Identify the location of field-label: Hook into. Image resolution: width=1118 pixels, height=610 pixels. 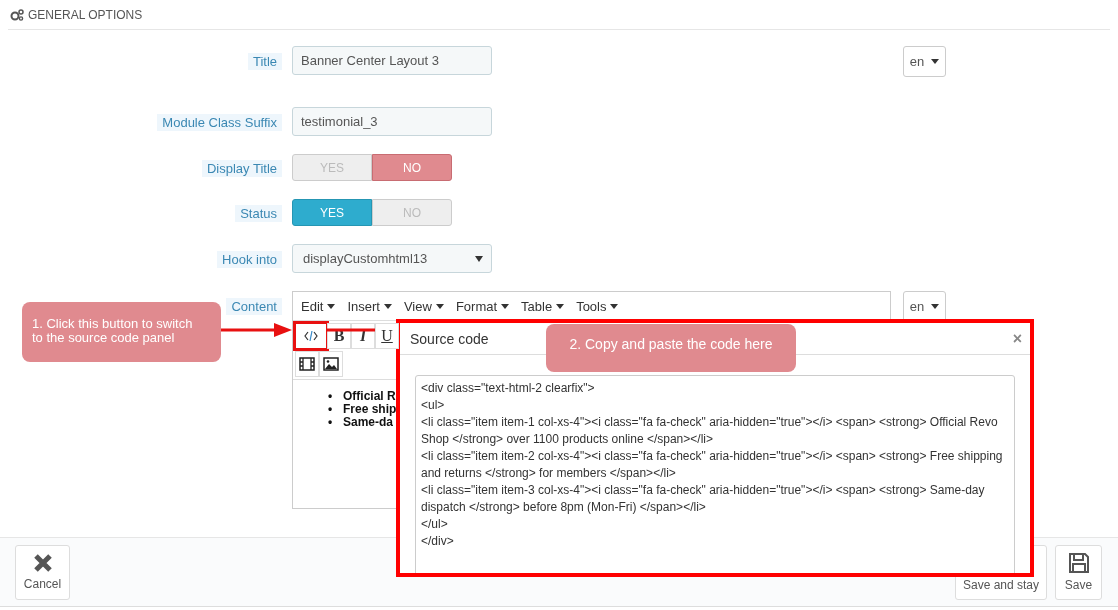
(249, 259).